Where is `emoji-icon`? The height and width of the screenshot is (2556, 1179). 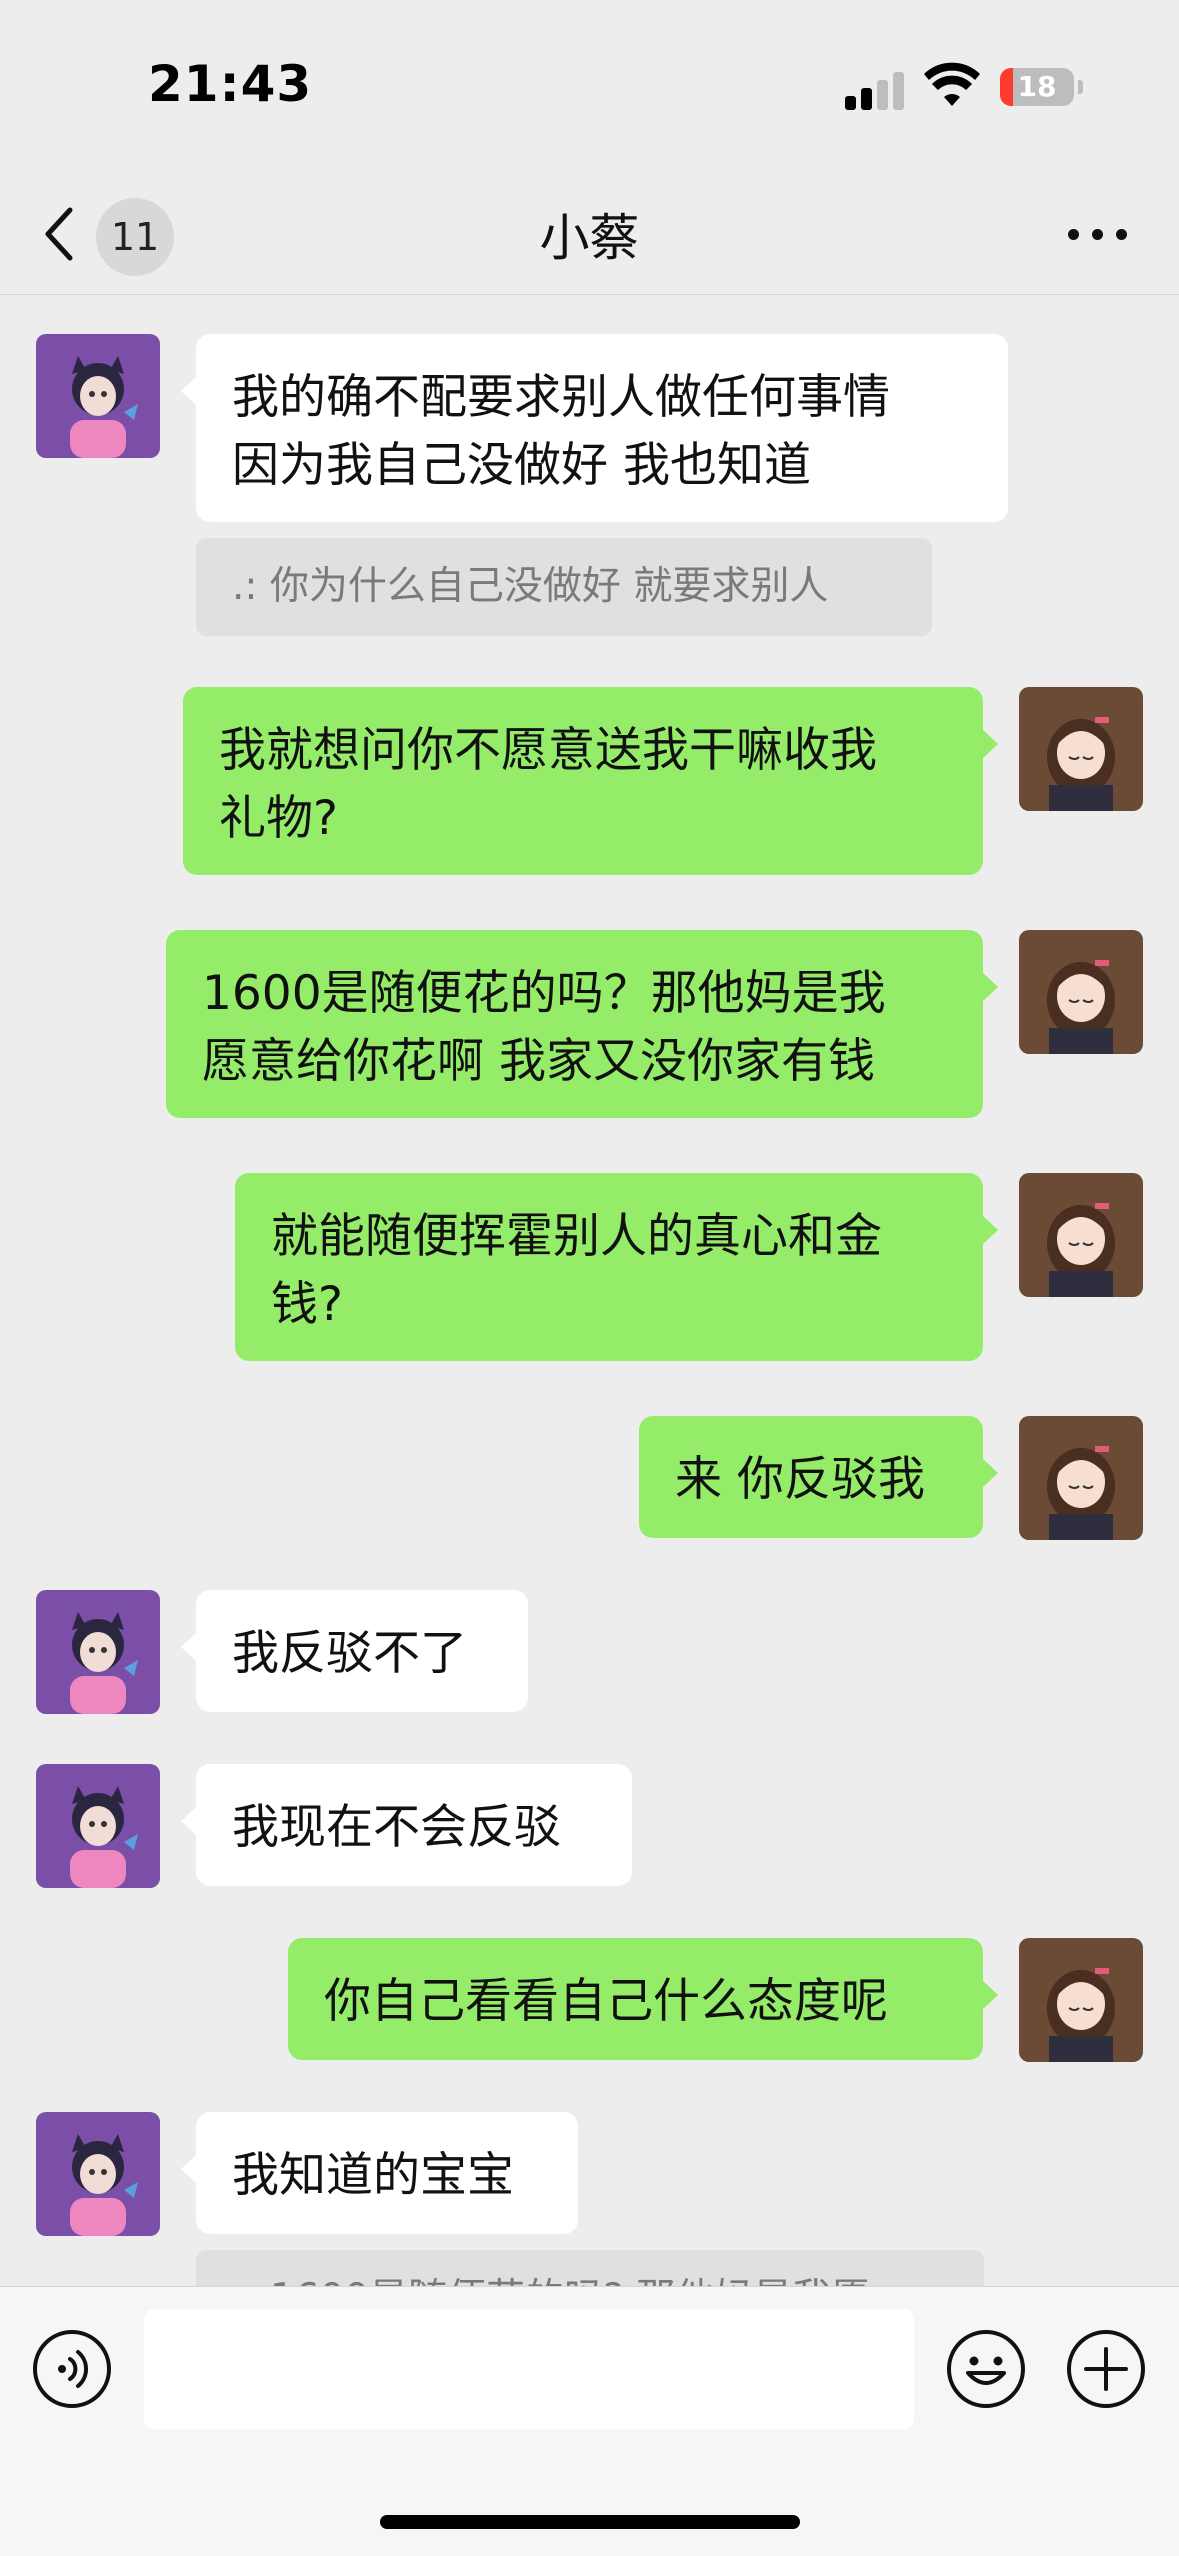 emoji-icon is located at coordinates (986, 2369).